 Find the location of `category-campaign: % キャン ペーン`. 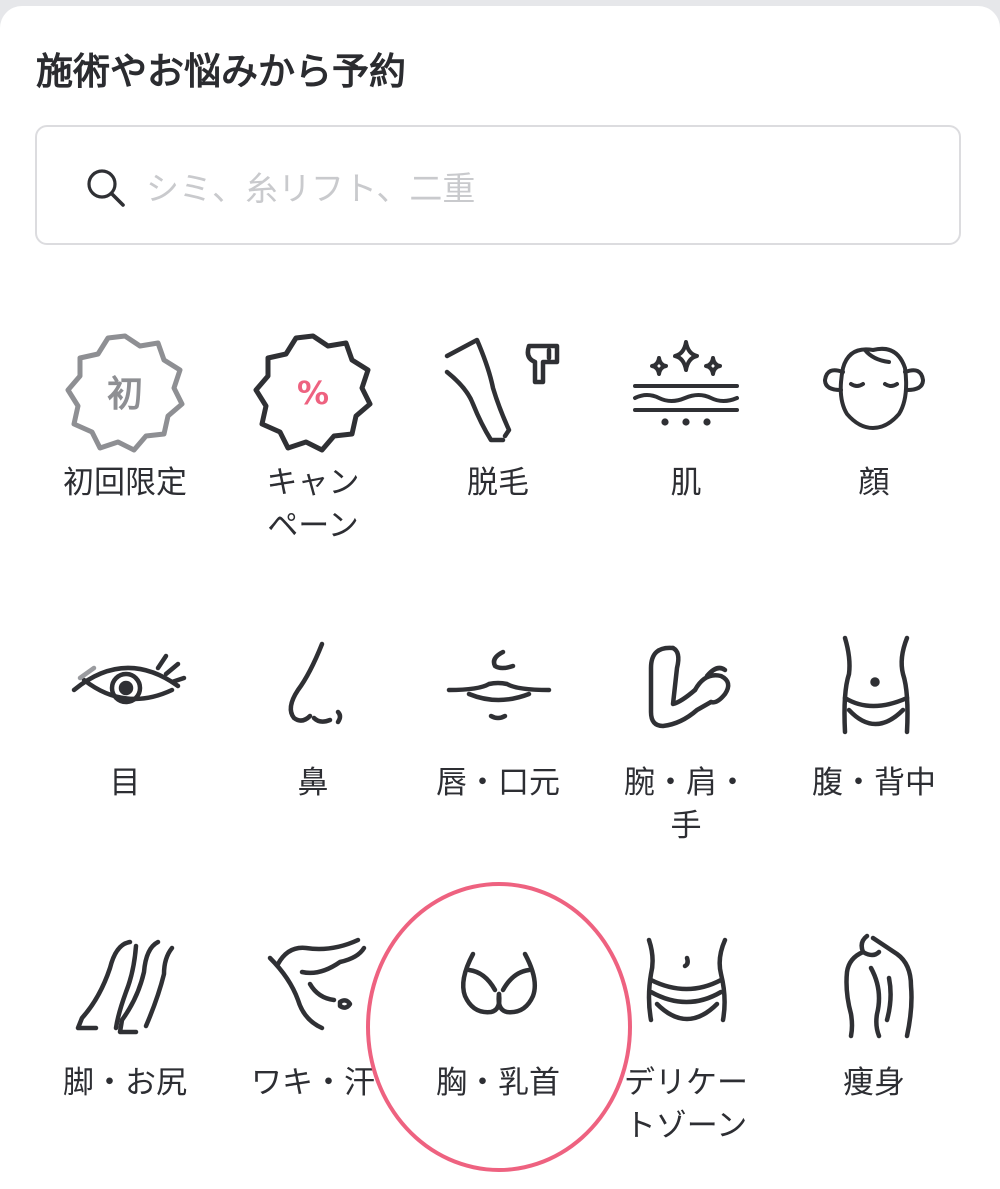

category-campaign: % キャン ペーン is located at coordinates (313, 453).